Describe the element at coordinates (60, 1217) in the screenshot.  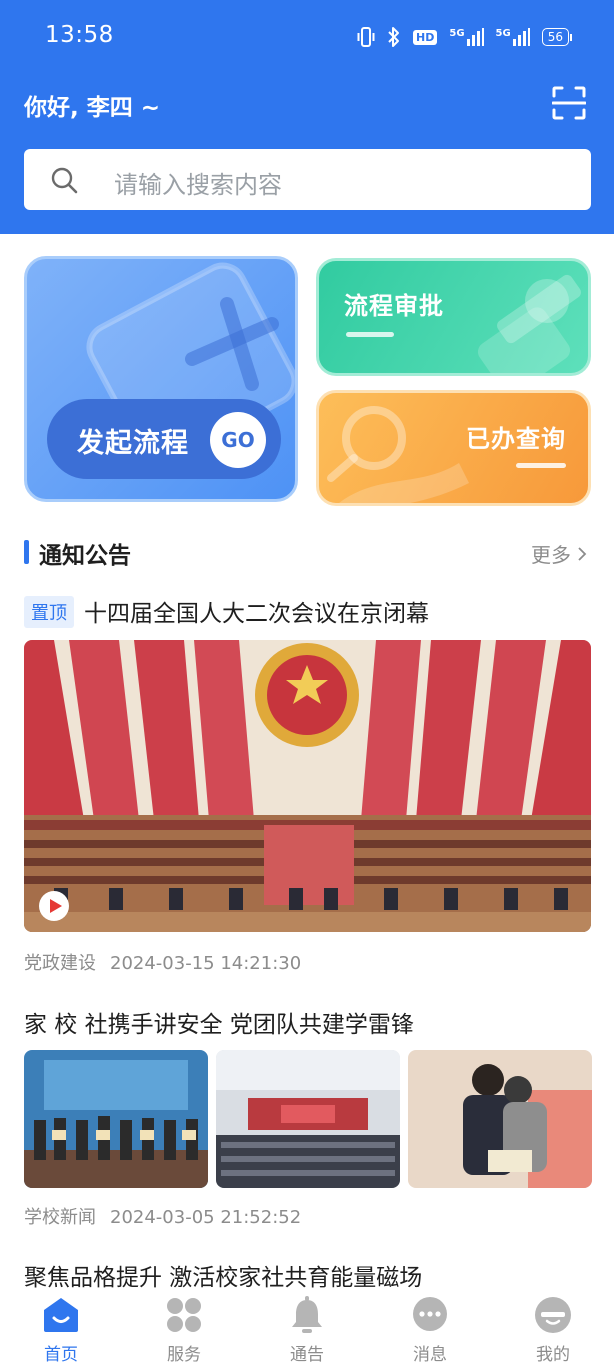
I see `news-category: 学校新闻` at that location.